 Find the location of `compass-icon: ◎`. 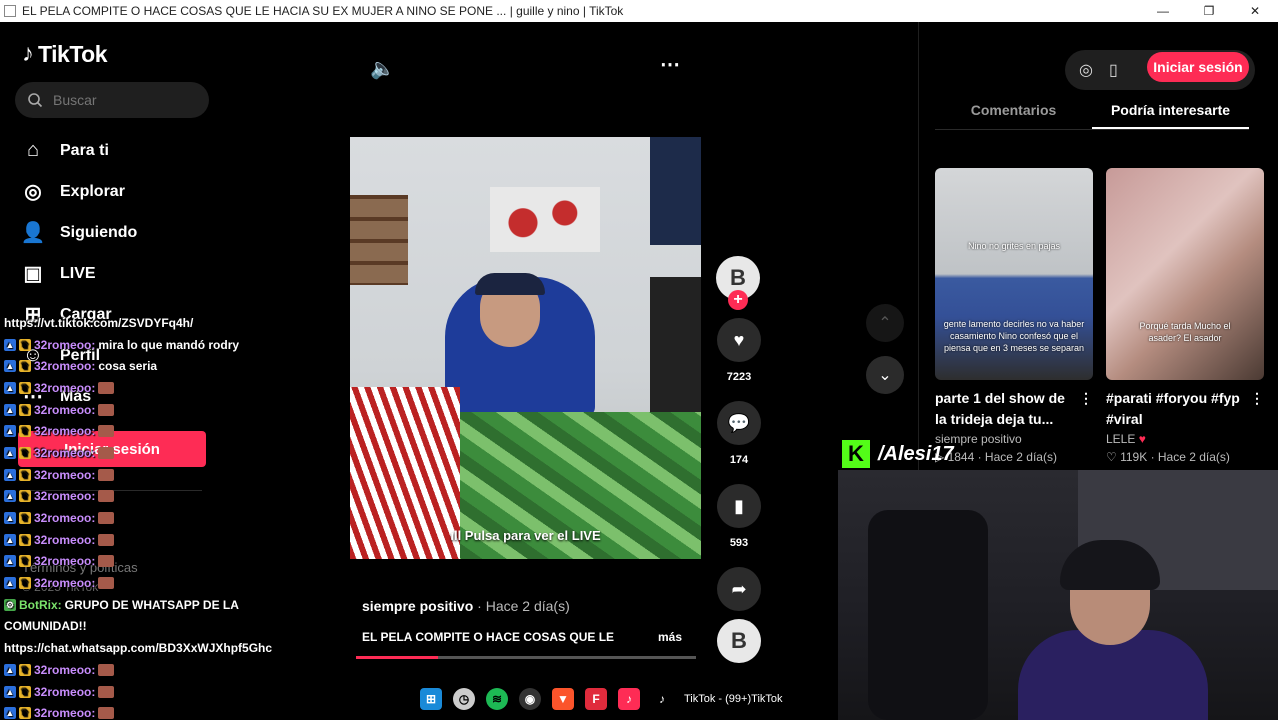

compass-icon: ◎ is located at coordinates (33, 192).